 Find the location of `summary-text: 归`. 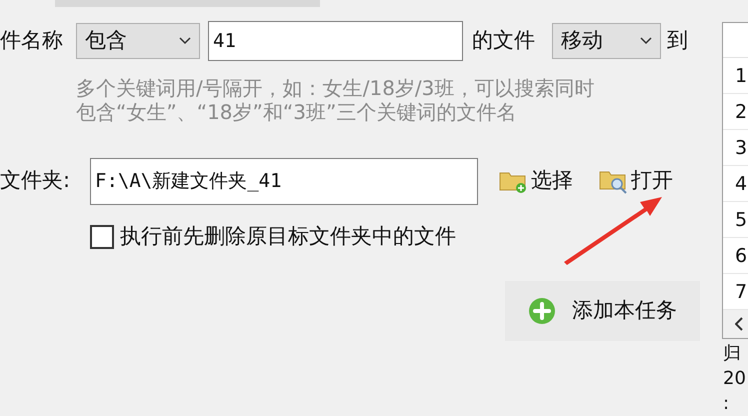

summary-text: 归 is located at coordinates (732, 354).